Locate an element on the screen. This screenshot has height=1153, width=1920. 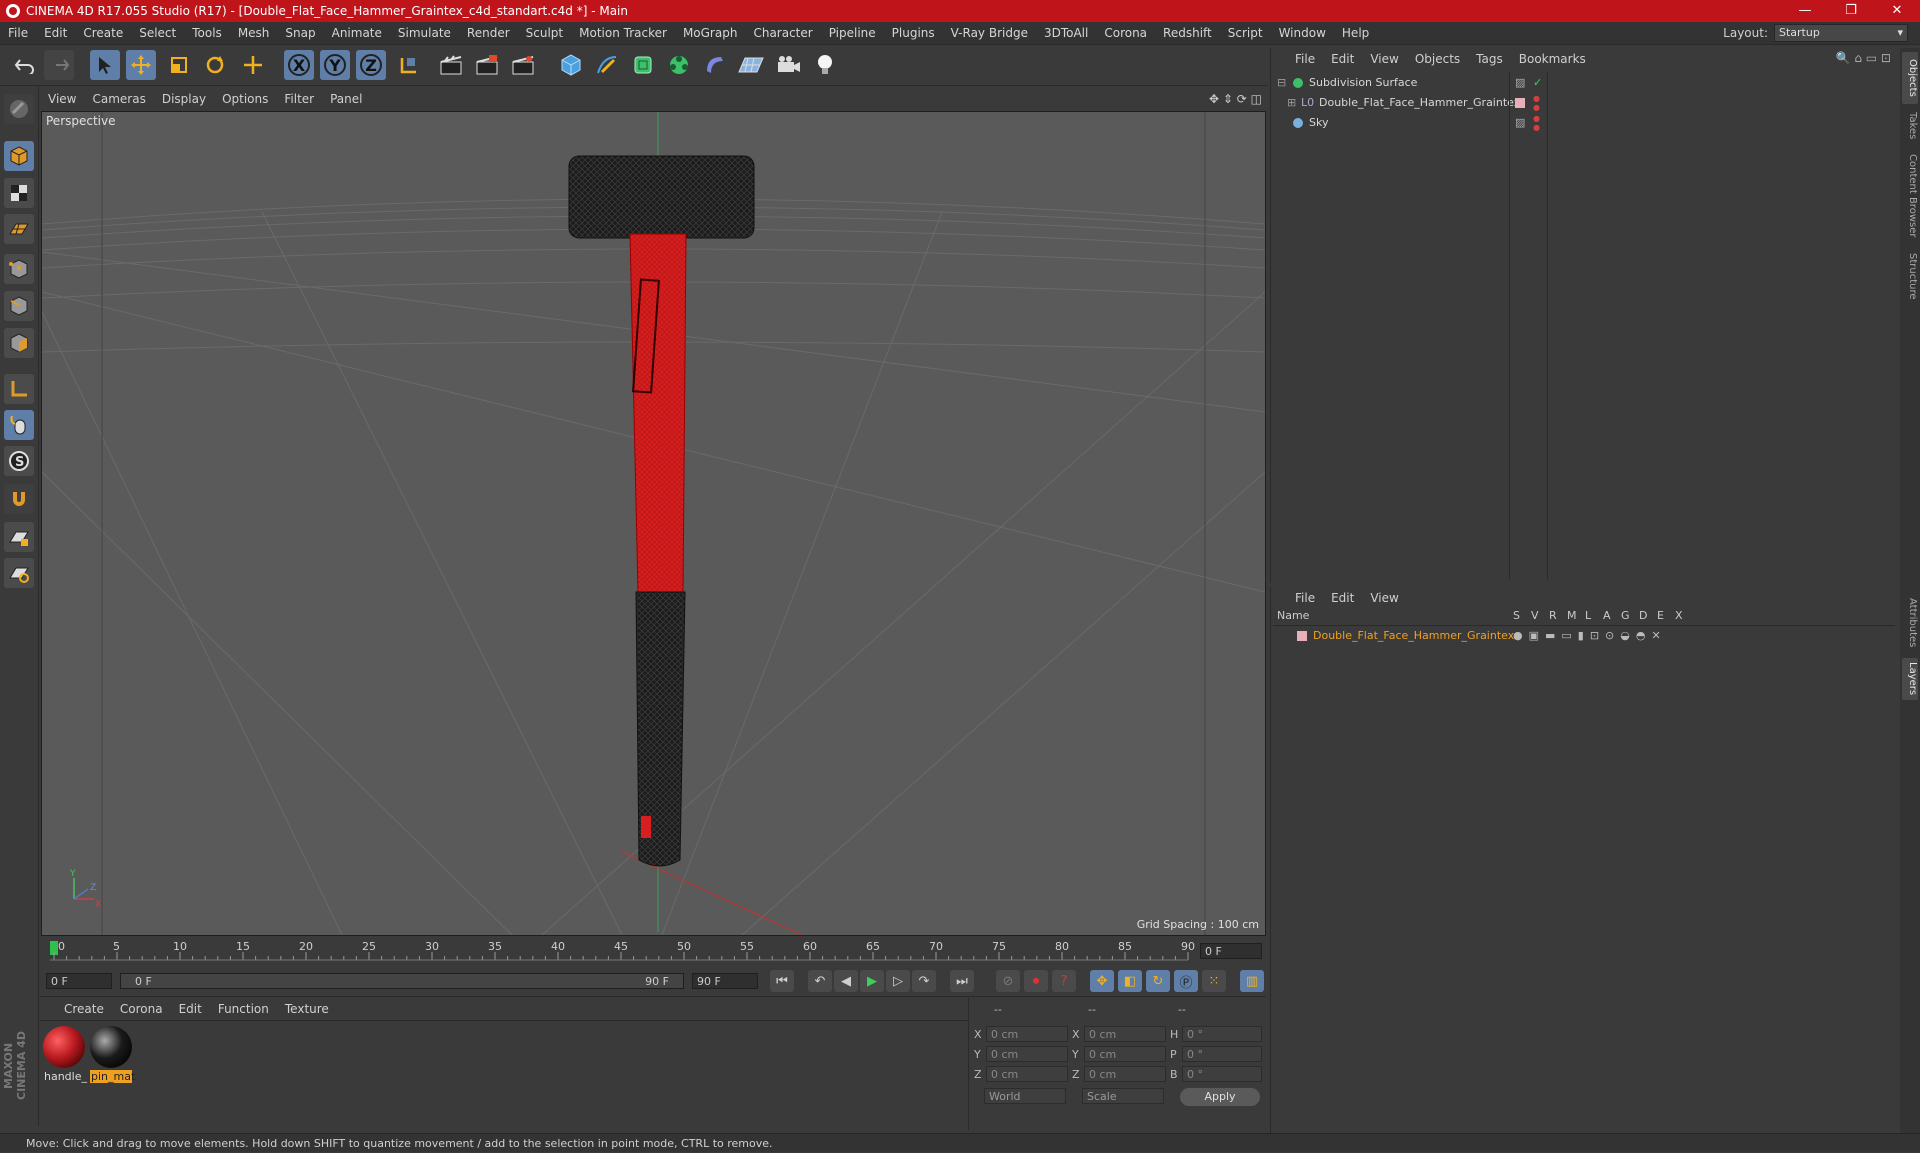
make-editable-button is located at coordinates (19, 109).